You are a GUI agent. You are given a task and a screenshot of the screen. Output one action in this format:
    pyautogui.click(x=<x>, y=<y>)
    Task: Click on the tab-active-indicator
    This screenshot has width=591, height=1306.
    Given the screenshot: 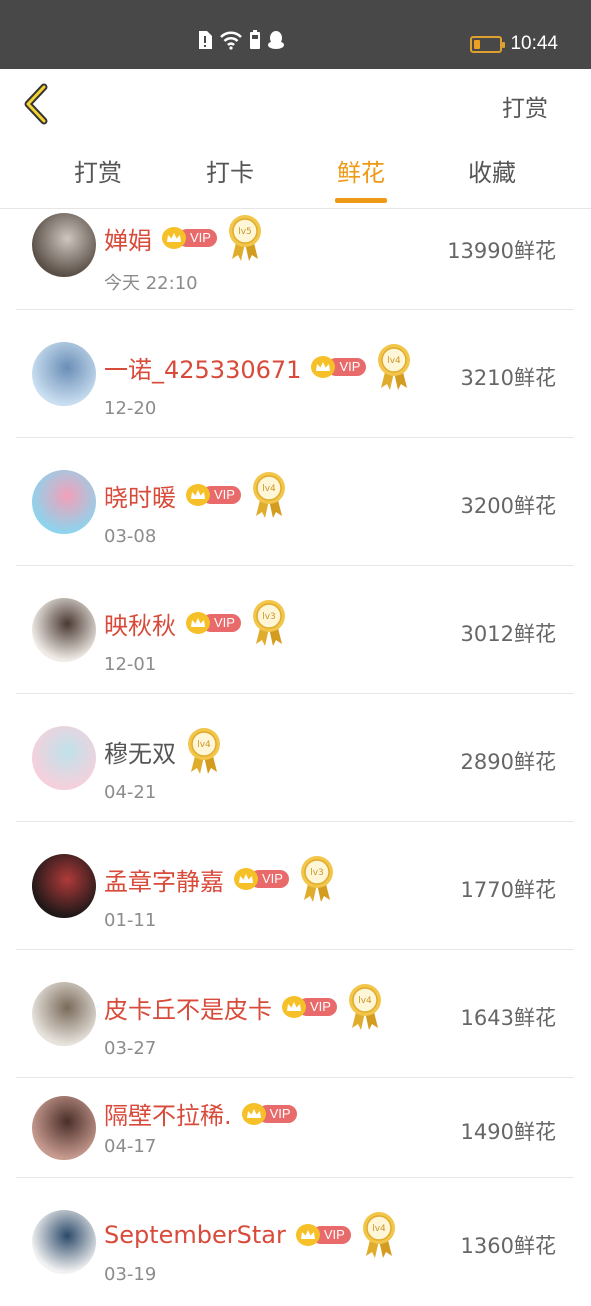 What is the action you would take?
    pyautogui.click(x=361, y=200)
    